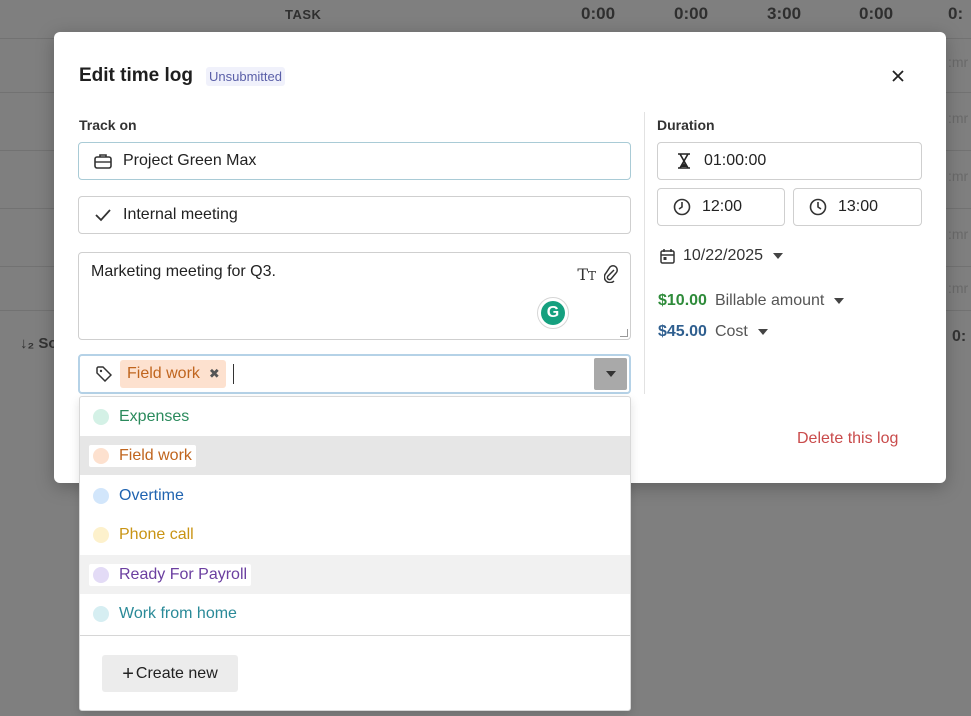 The height and width of the screenshot is (716, 971). Describe the element at coordinates (354, 161) in the screenshot. I see `project-select: Project Green Max` at that location.